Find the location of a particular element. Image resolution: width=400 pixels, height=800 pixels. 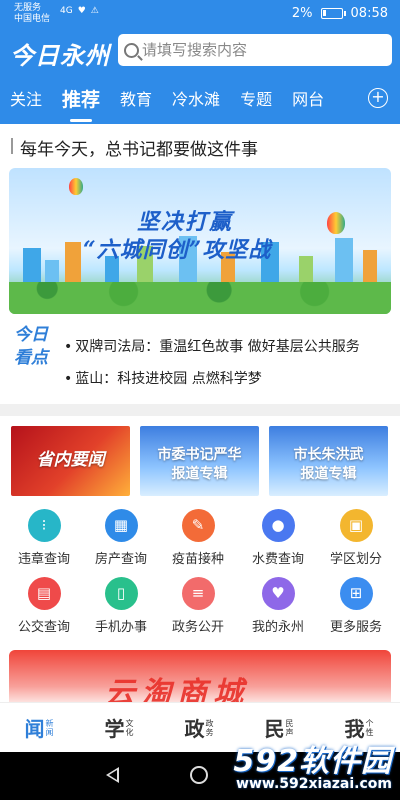

service-water-bill: ● 水费查询 is located at coordinates (278, 538).